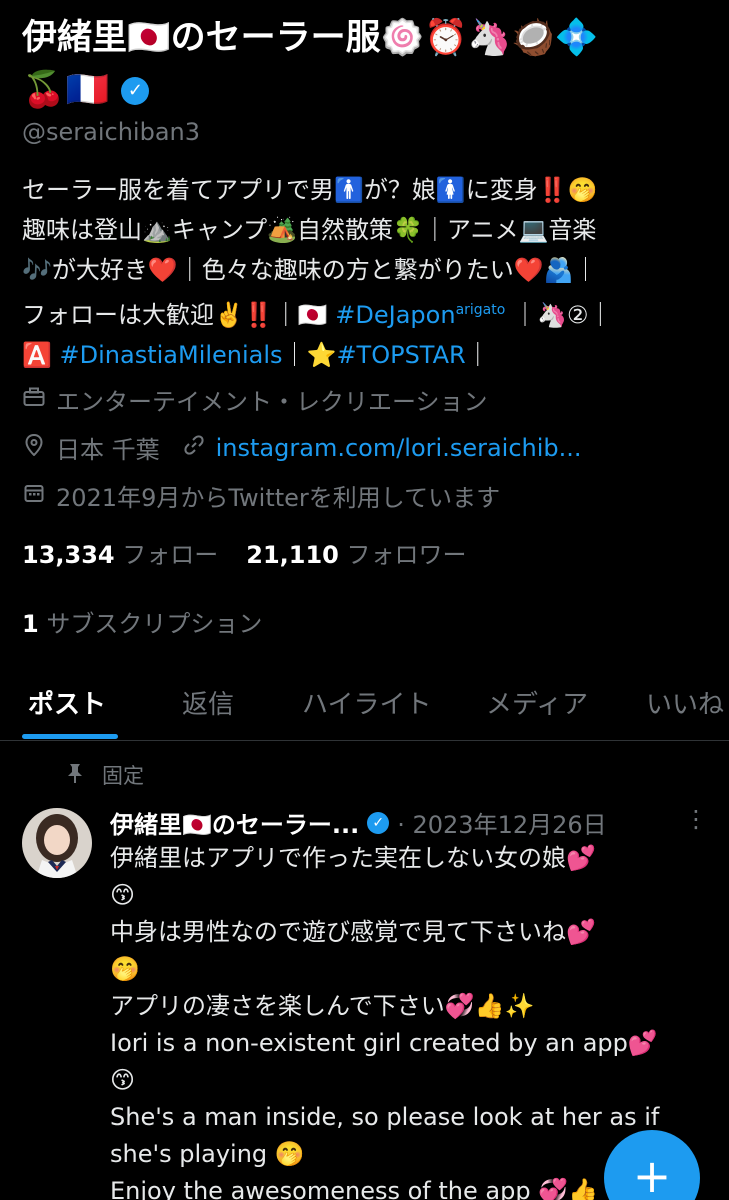  Describe the element at coordinates (310, 270) in the screenshot. I see `bio-line: 🎶が大好き❤️｜色々な趣味の方と繋がりたい❤️🫂｜` at that location.